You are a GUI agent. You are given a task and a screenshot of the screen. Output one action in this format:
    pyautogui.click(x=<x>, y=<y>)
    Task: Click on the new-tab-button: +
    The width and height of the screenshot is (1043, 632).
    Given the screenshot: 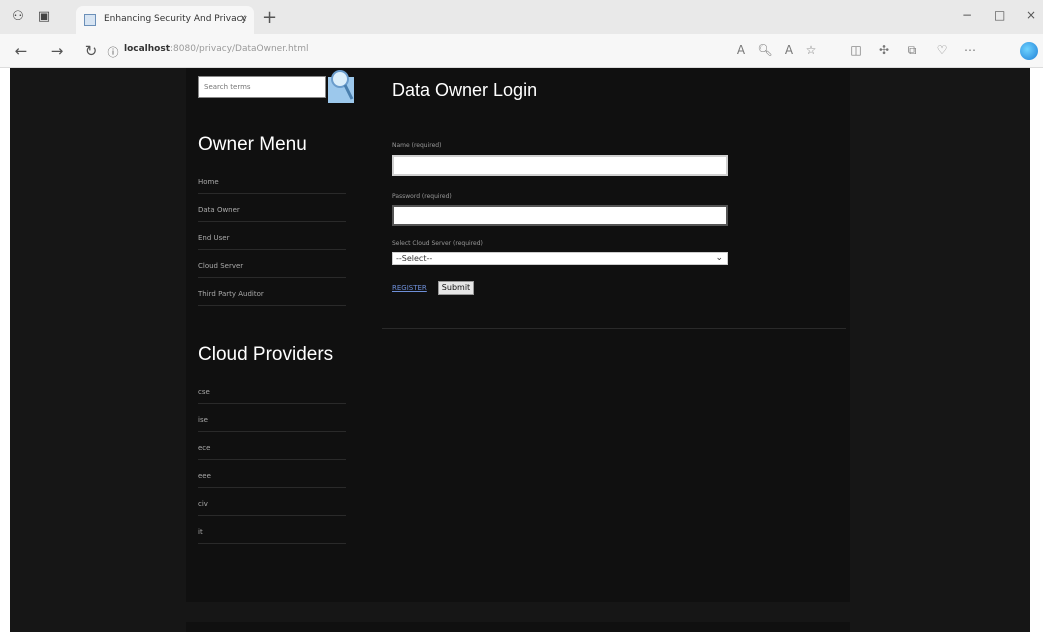 What is the action you would take?
    pyautogui.click(x=269, y=17)
    